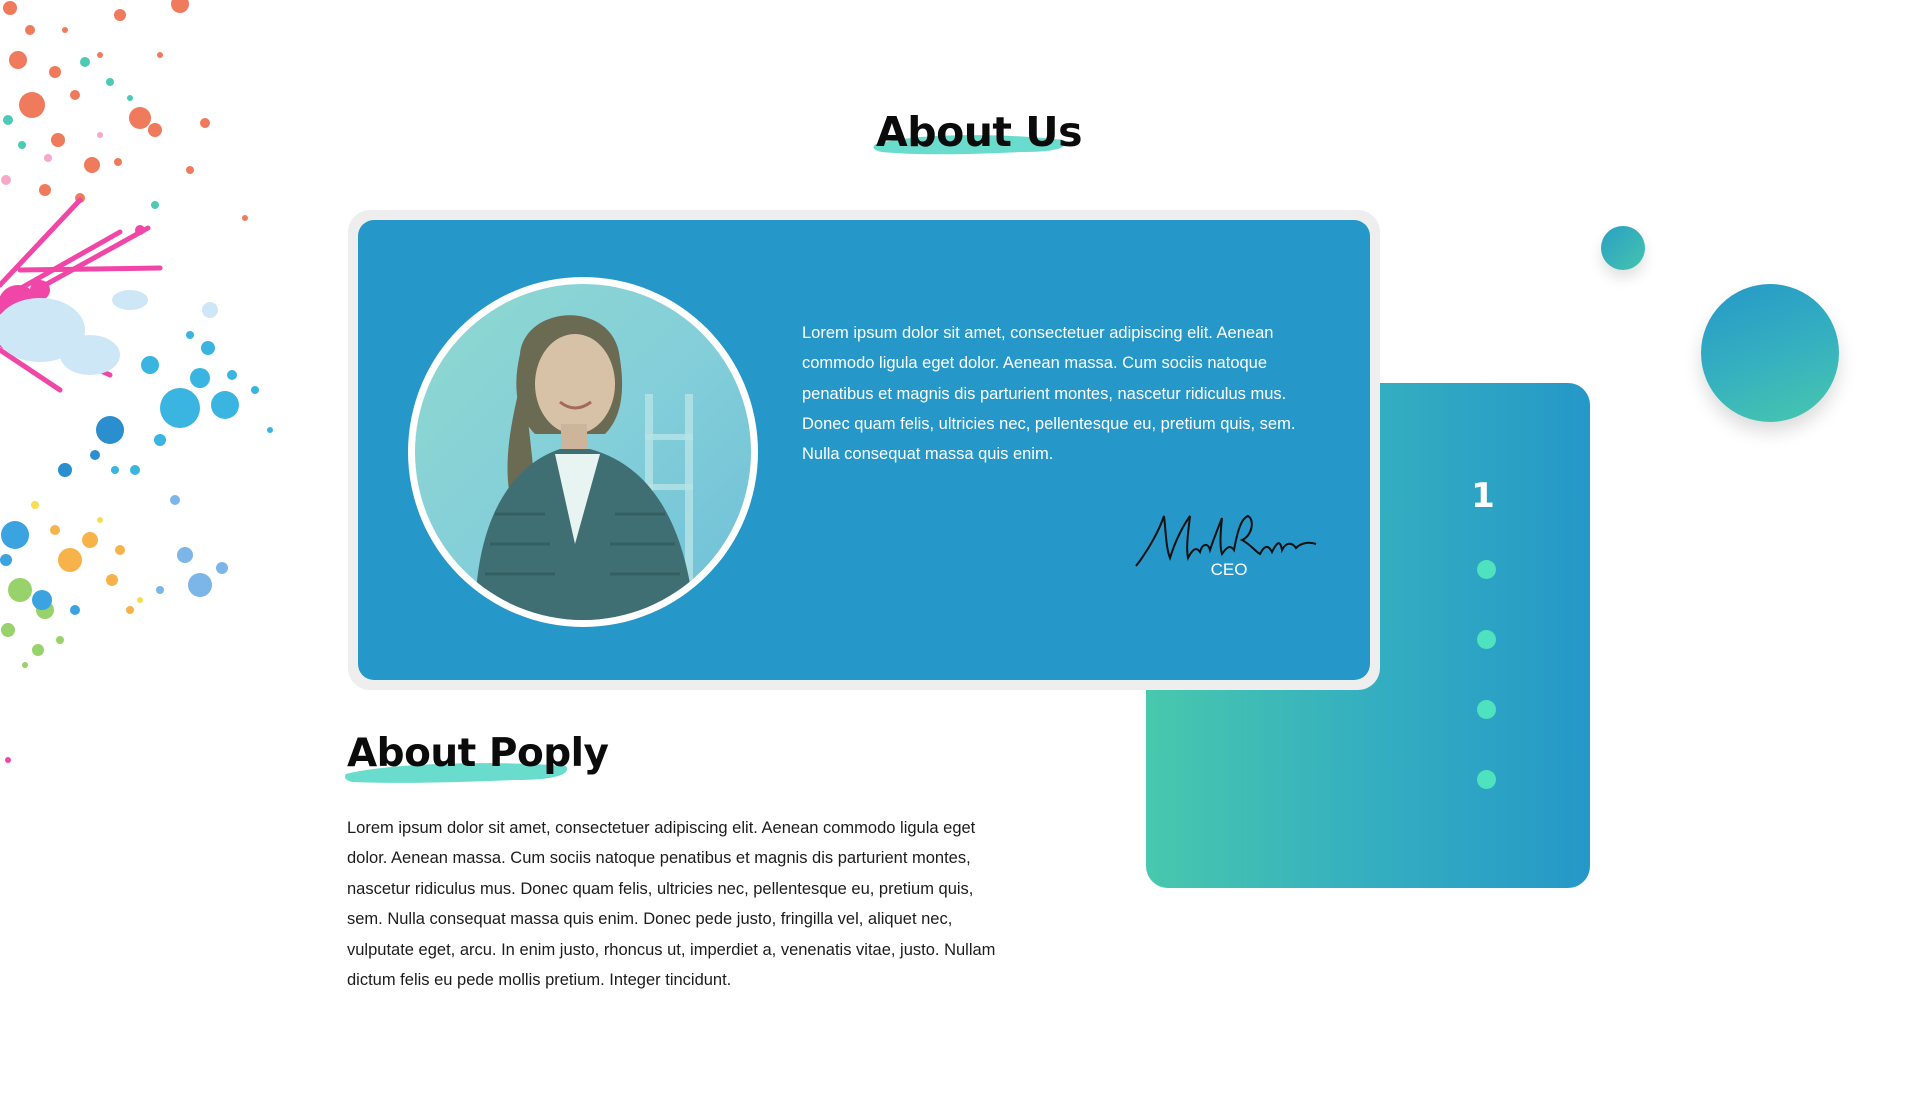 This screenshot has width=1920, height=1098. Describe the element at coordinates (1770, 353) in the screenshot. I see `decorative-circle-large` at that location.